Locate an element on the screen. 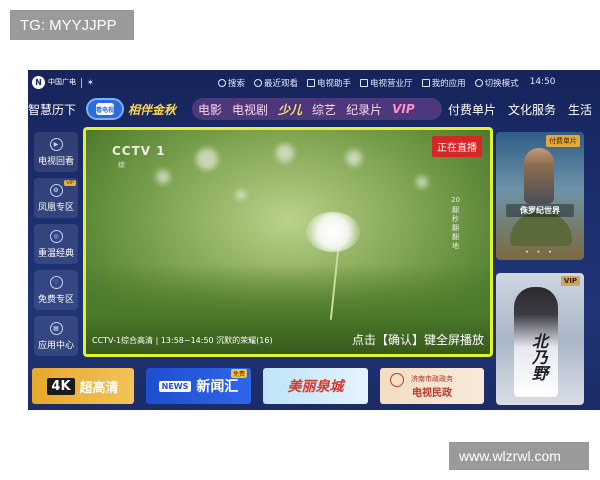 Image resolution: width=600 pixels, height=480 pixels. tab-documentary: 纪录片 is located at coordinates (364, 109).